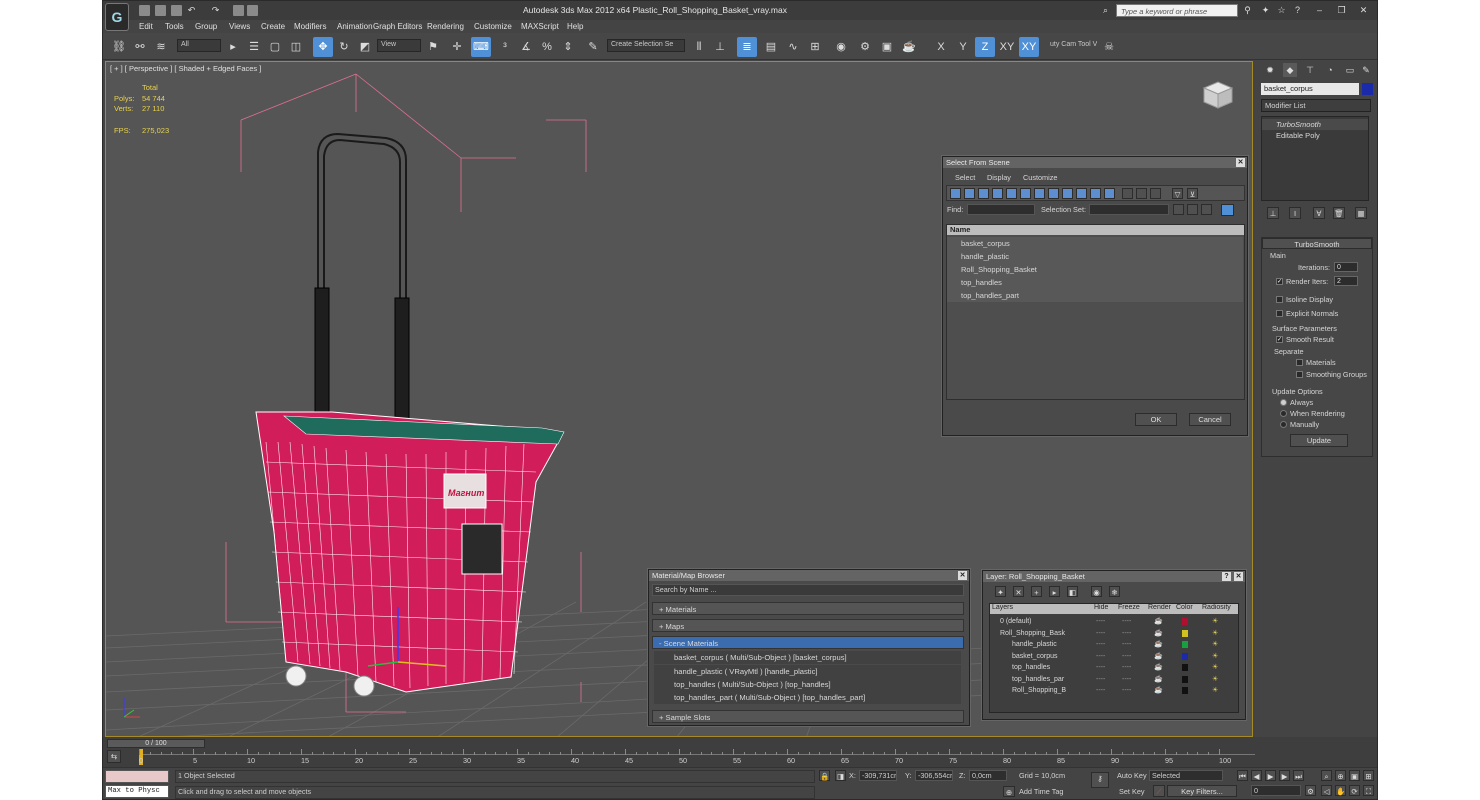 The height and width of the screenshot is (800, 1480). Describe the element at coordinates (1095, 243) in the screenshot. I see `list-item: basket_corpus` at that location.